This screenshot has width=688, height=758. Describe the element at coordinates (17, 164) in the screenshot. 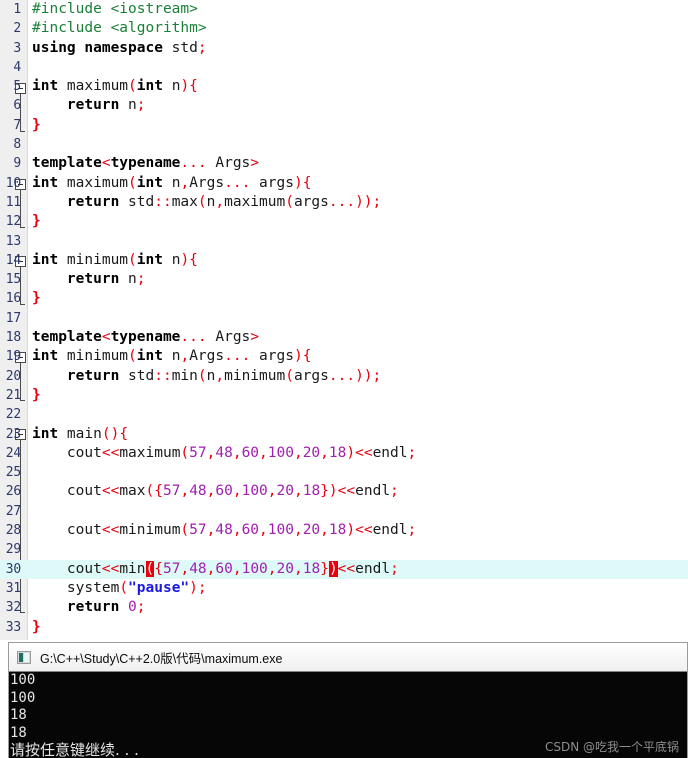

I see `line-number: 9` at that location.